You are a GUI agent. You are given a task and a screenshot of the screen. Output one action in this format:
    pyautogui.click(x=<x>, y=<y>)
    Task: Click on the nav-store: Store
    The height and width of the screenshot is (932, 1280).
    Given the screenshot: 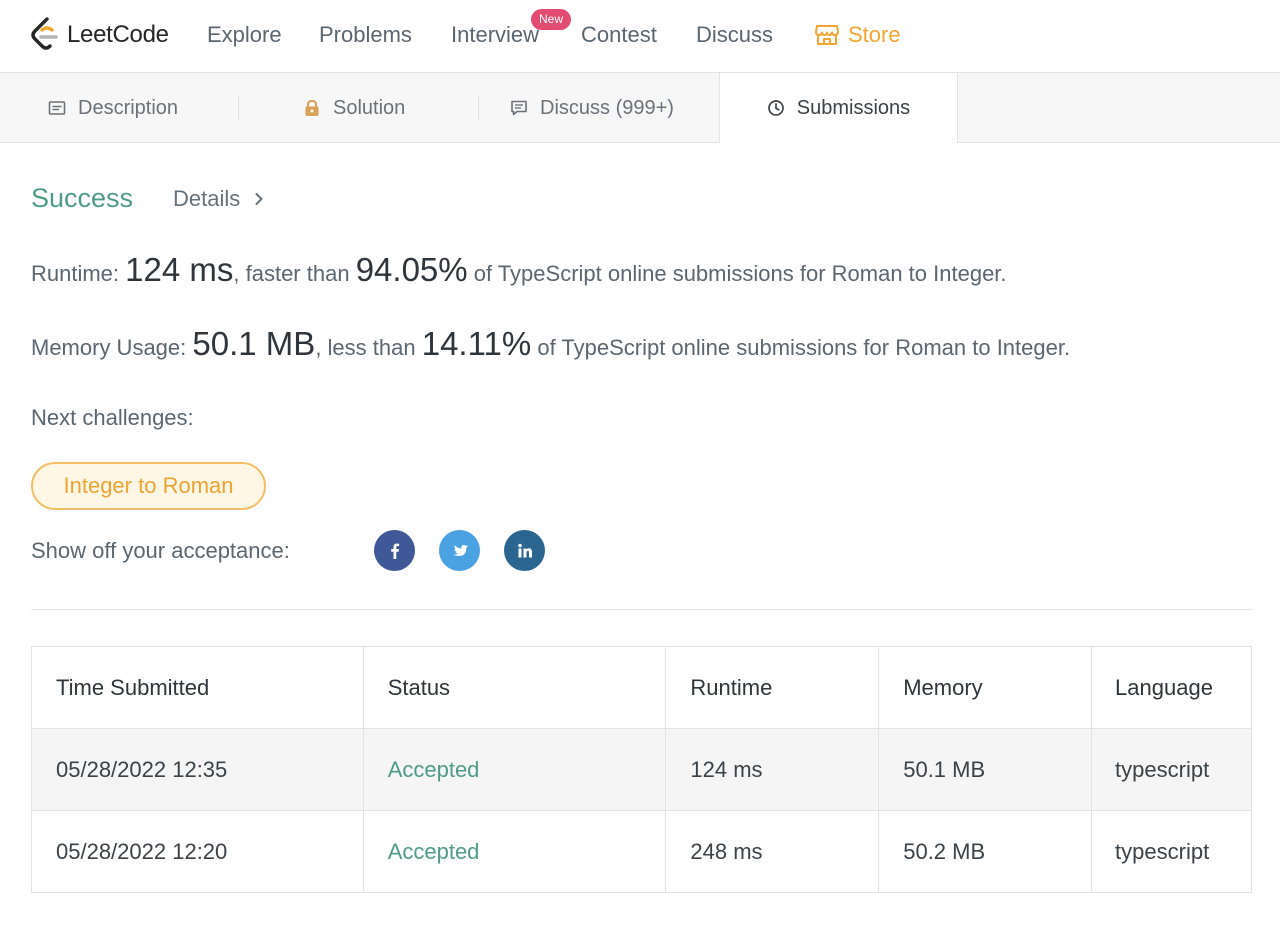 What is the action you would take?
    pyautogui.click(x=858, y=35)
    